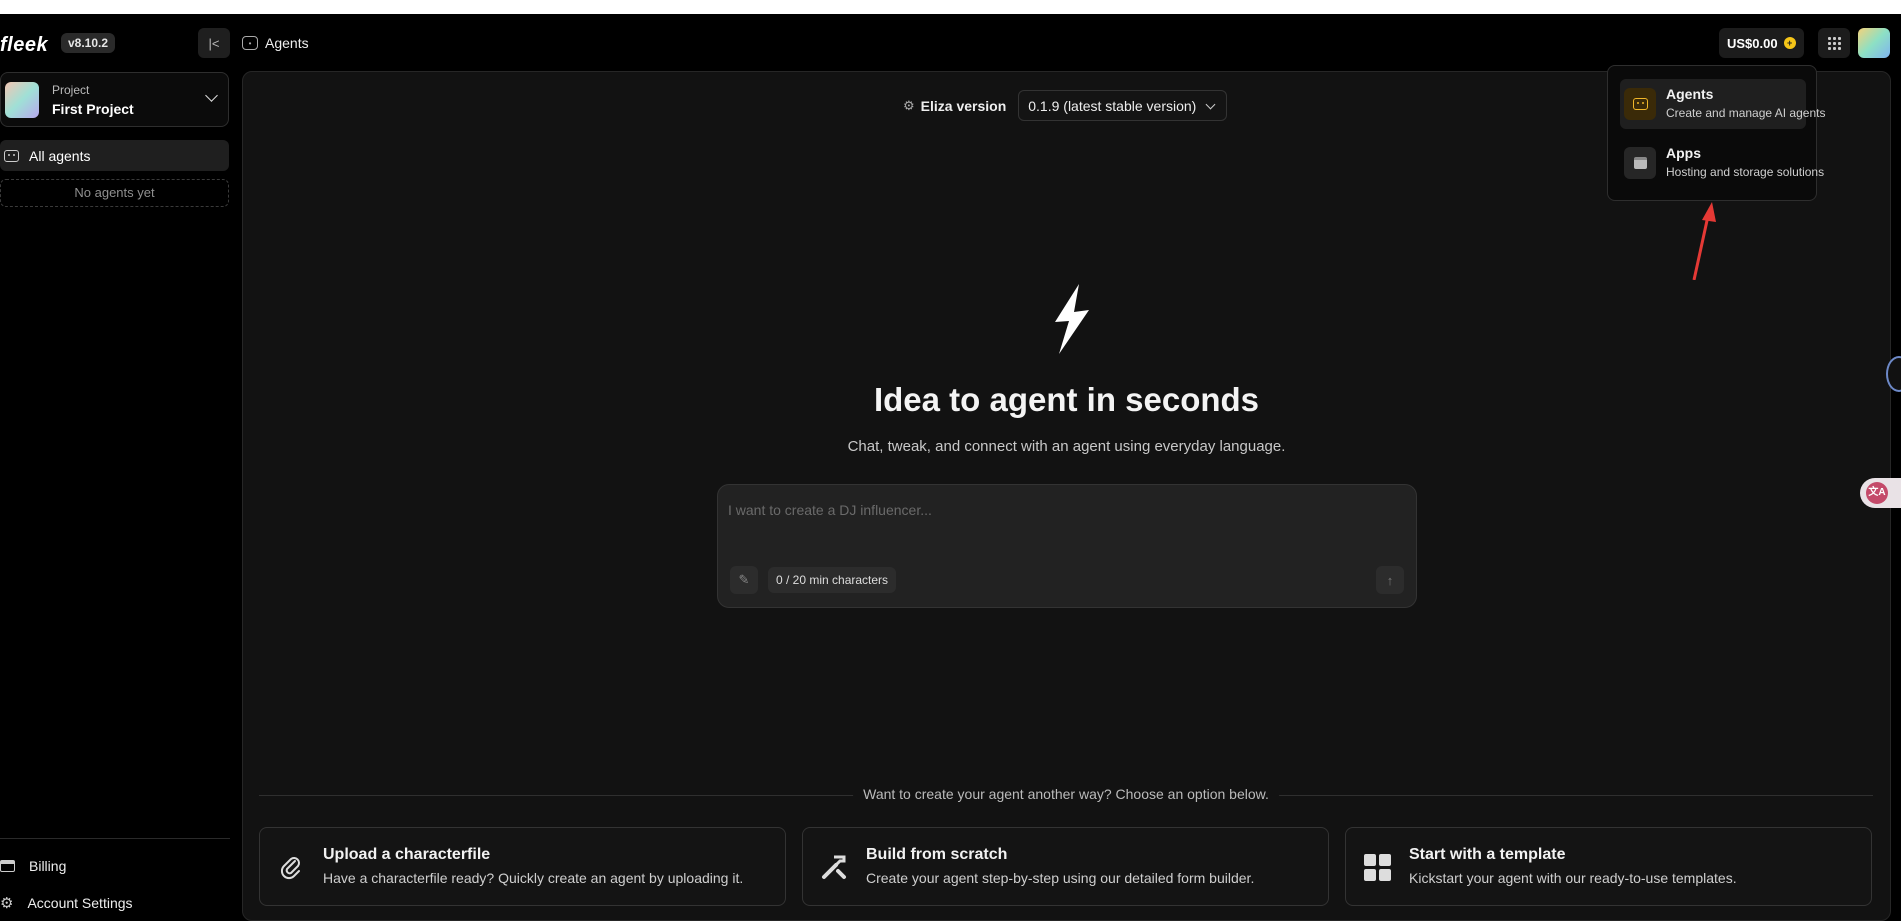 The height and width of the screenshot is (921, 1901). I want to click on project-thumbnail, so click(22, 100).